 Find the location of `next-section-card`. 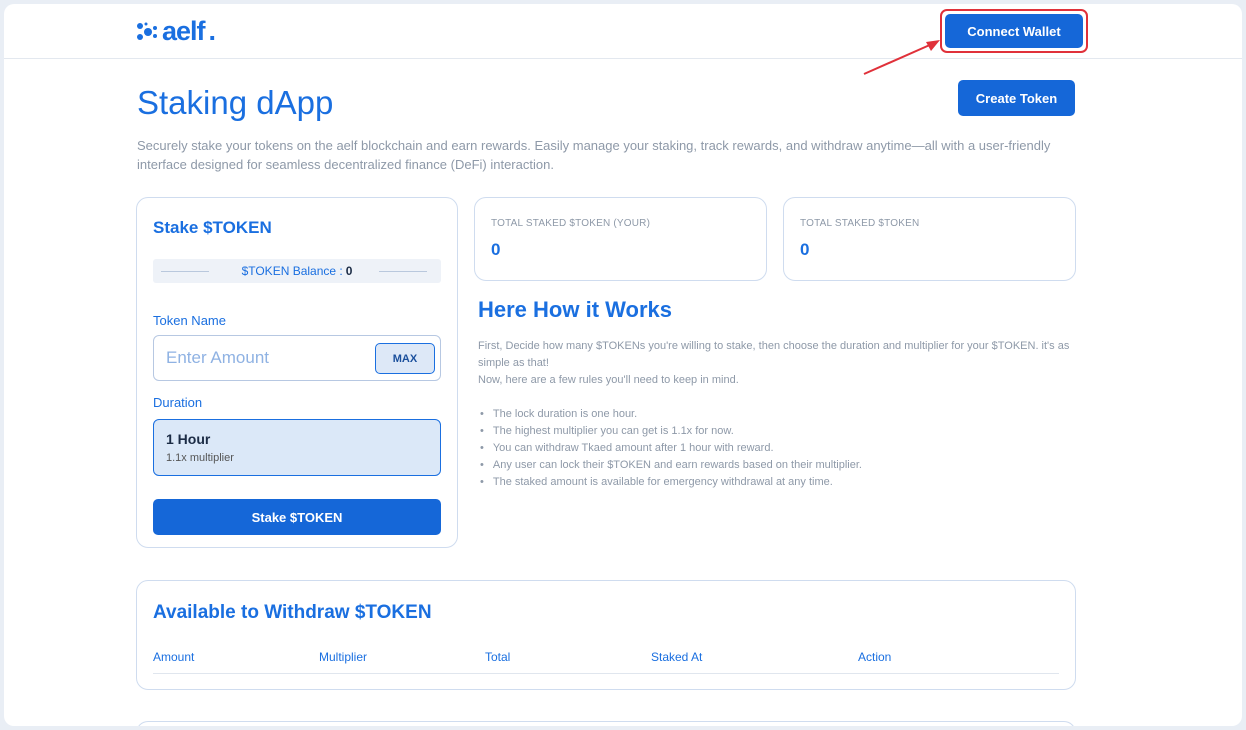

next-section-card is located at coordinates (606, 723).